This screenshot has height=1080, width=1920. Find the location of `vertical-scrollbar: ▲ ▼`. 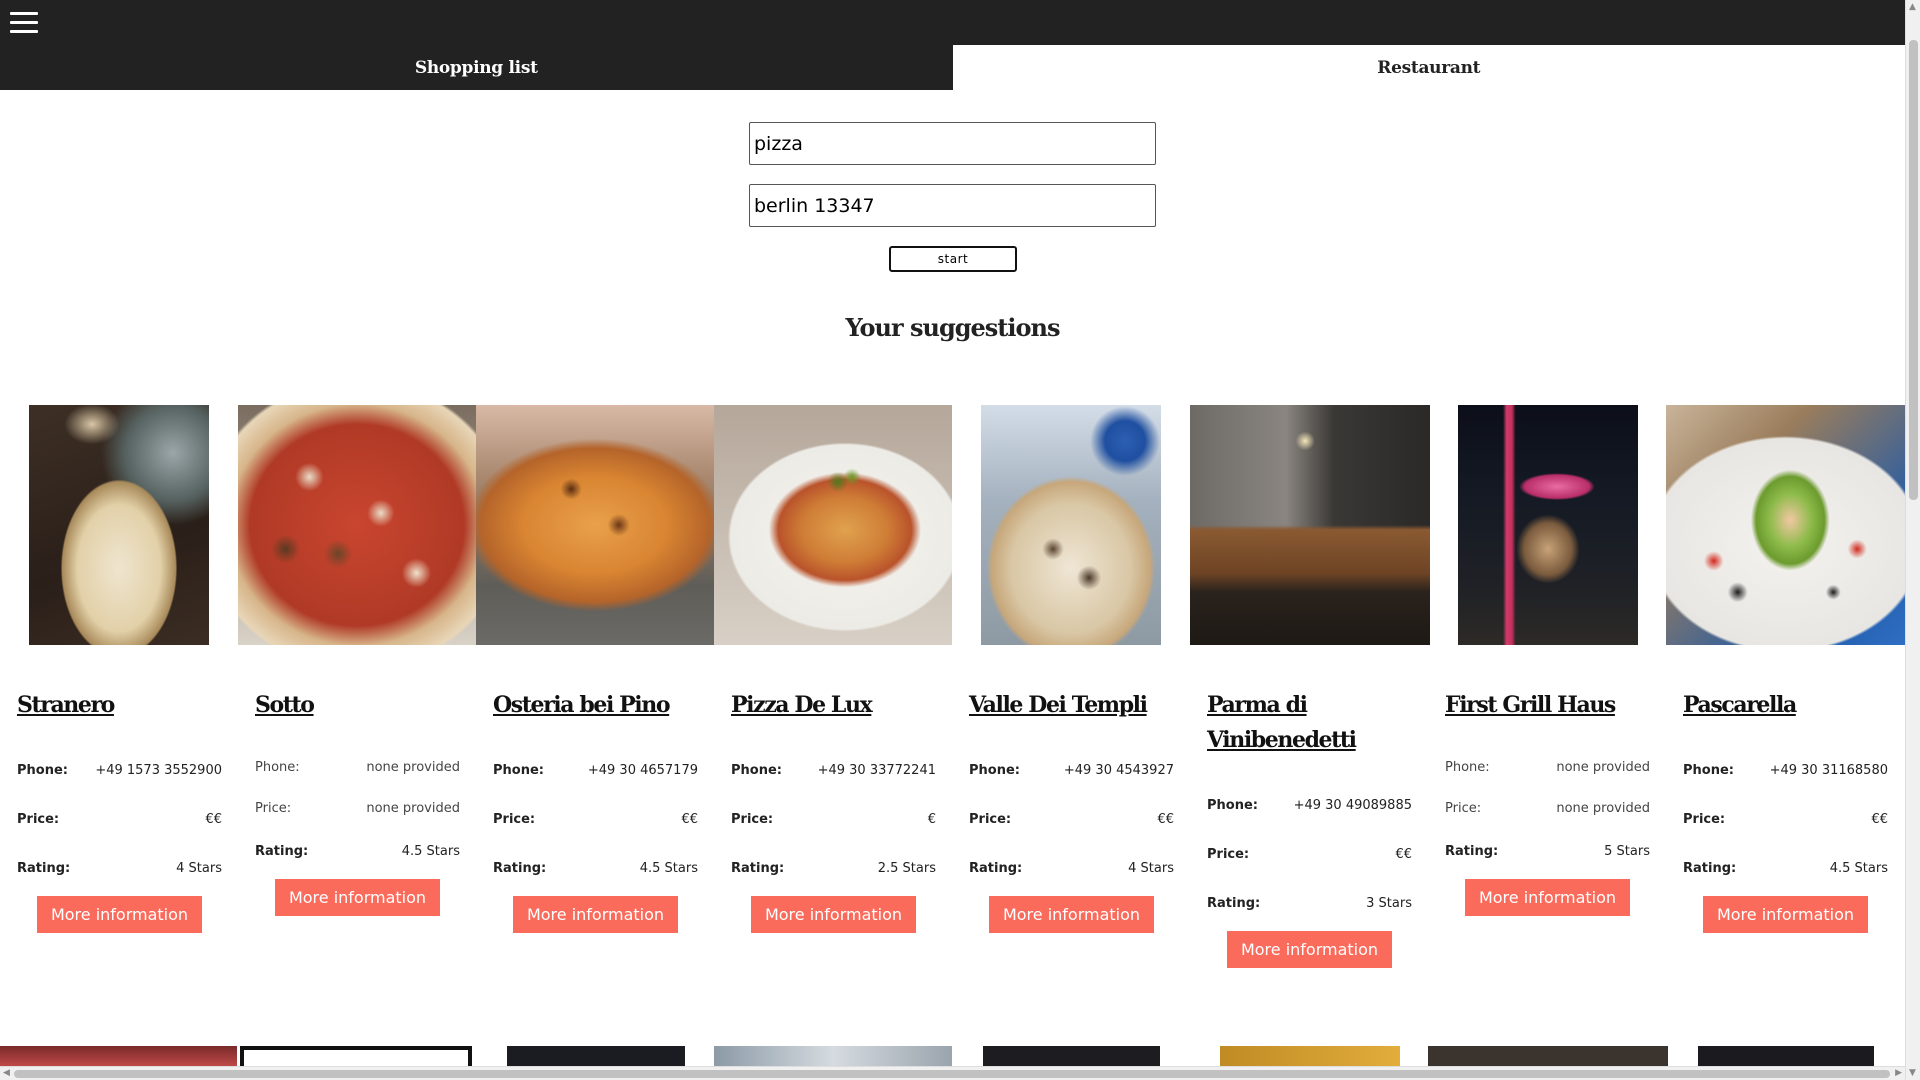

vertical-scrollbar: ▲ ▼ is located at coordinates (1912, 540).